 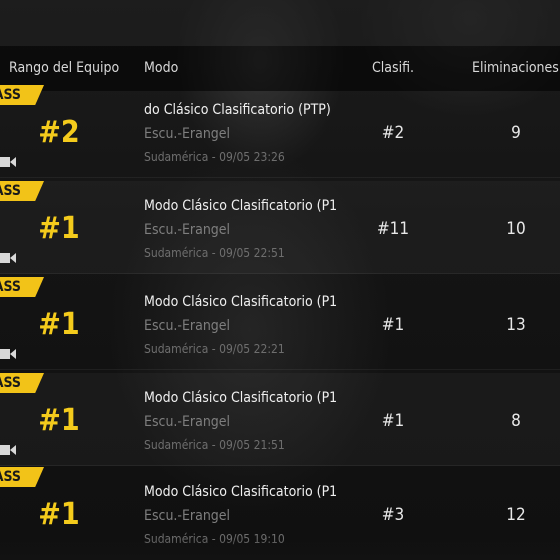 What do you see at coordinates (214, 445) in the screenshot?
I see `region-time: Sudamérica - 09/05 21:51` at bounding box center [214, 445].